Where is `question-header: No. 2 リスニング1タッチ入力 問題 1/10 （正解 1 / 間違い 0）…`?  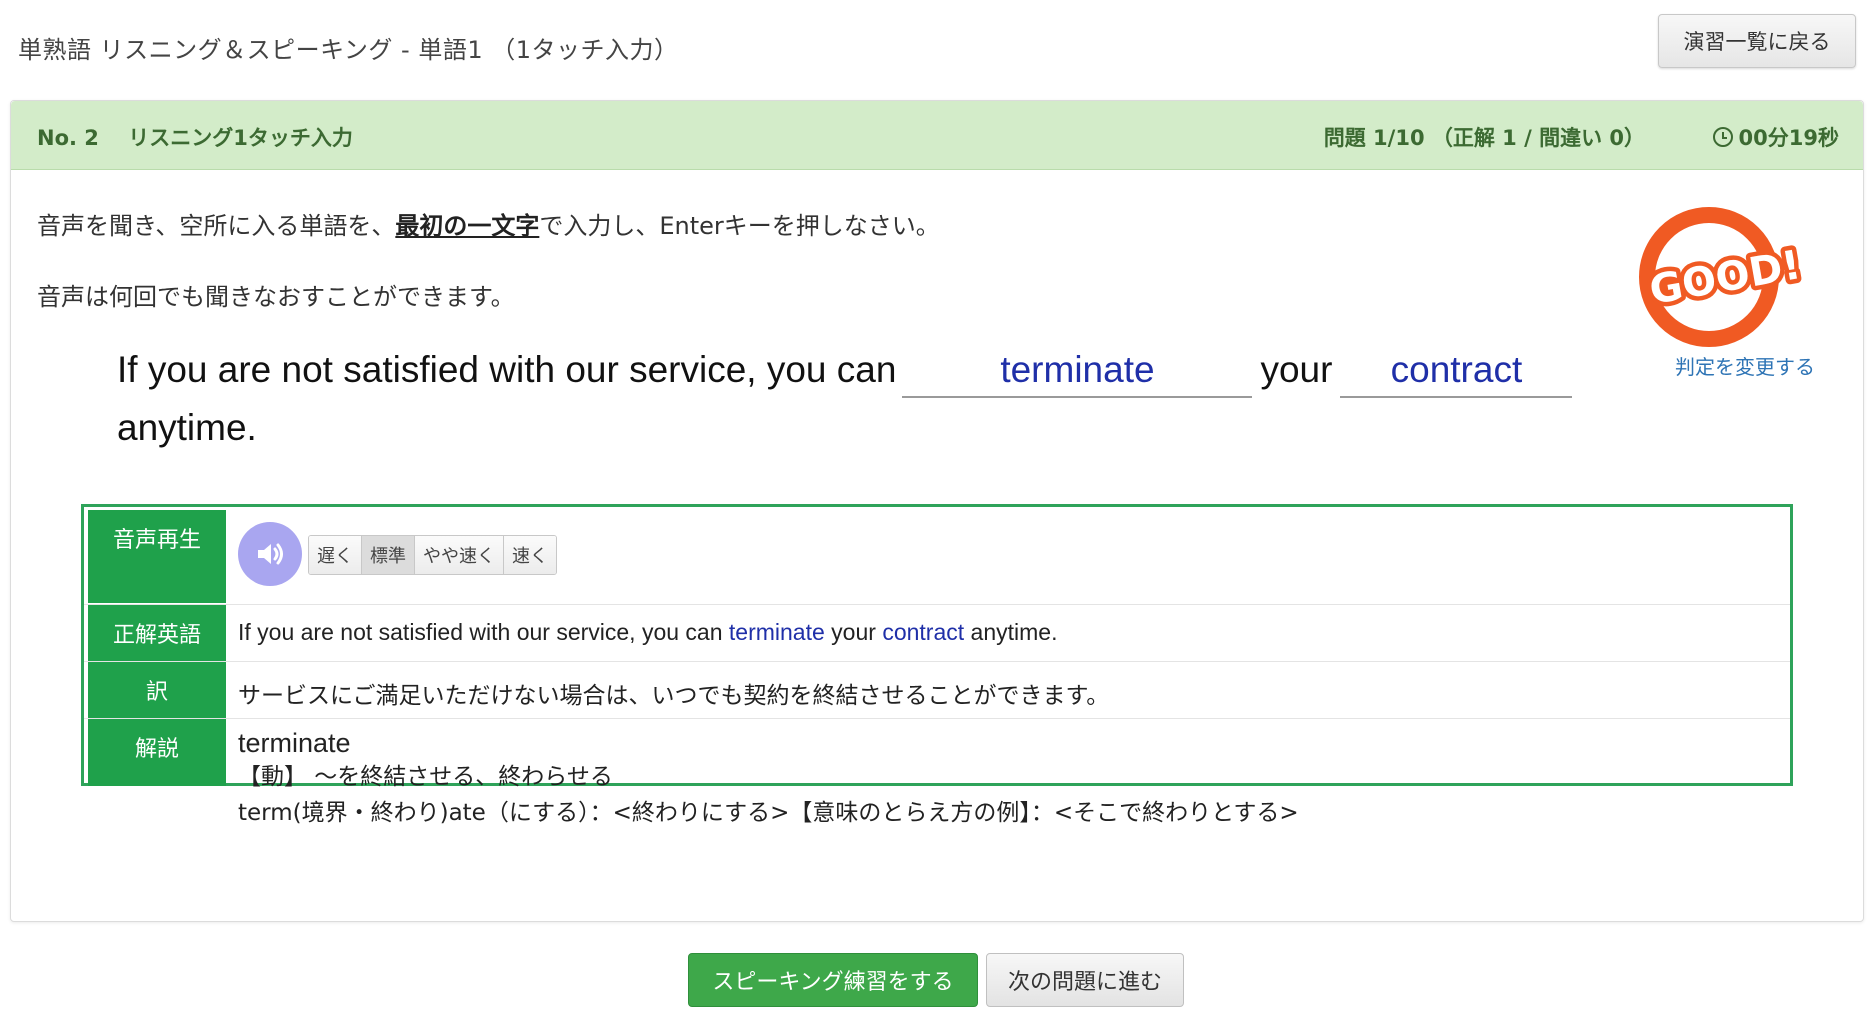 question-header: No. 2 リスニング1タッチ入力 問題 1/10 （正解 1 / 間違い 0）… is located at coordinates (937, 135).